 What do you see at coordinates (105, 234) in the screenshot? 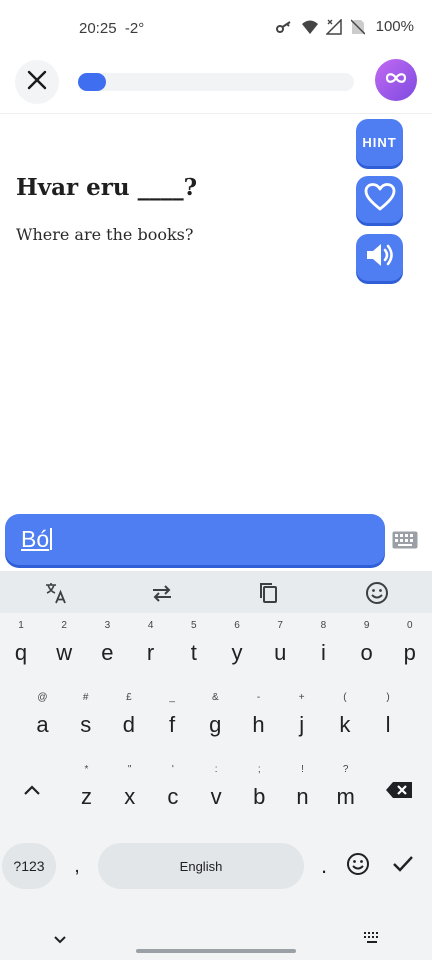
I see `translation-text: Where are the books?` at bounding box center [105, 234].